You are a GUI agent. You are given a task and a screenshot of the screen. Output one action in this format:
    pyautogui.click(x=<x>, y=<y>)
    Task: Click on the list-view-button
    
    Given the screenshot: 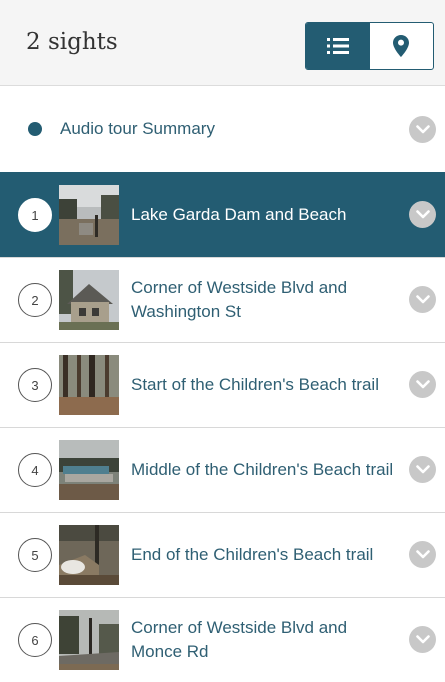 What is the action you would take?
    pyautogui.click(x=338, y=46)
    